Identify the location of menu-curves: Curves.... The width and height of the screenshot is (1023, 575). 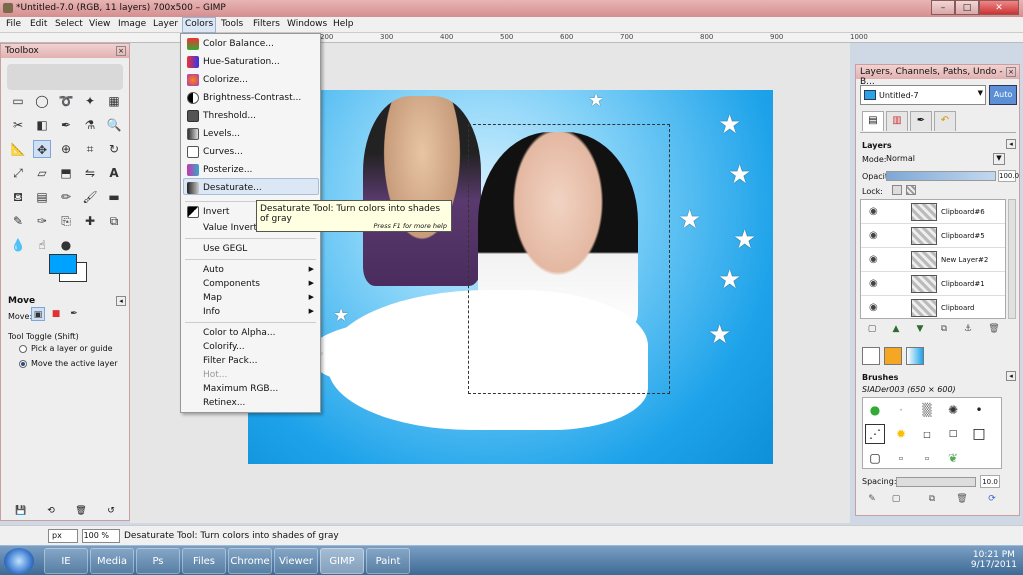
(223, 152).